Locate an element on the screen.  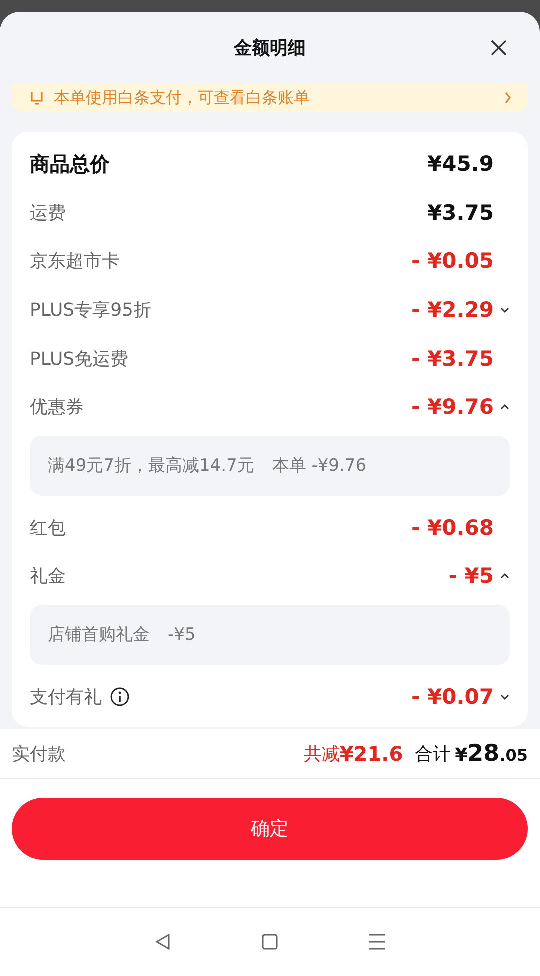
home-icon is located at coordinates (270, 942).